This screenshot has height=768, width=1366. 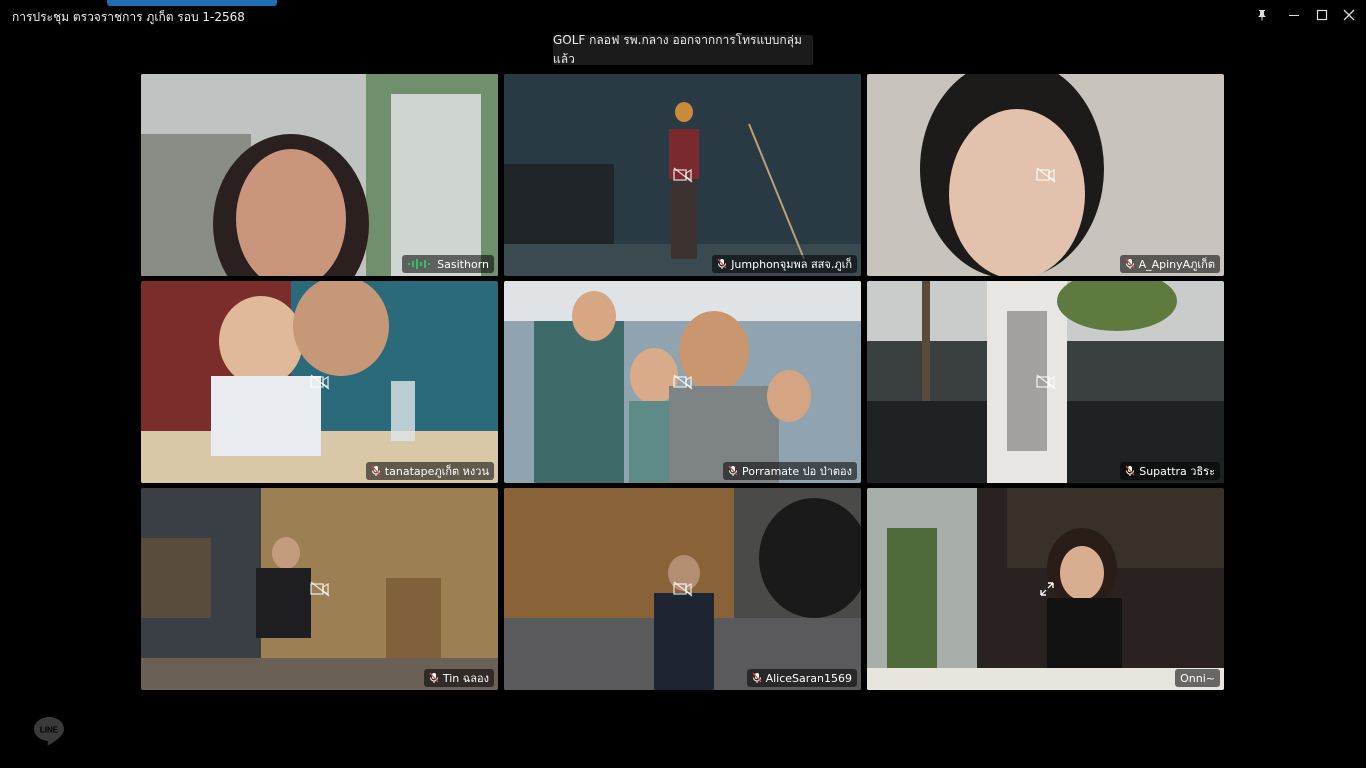 I want to click on participant-name: Jumphonจุมพล สสจ.ภูเก็, so click(x=791, y=264).